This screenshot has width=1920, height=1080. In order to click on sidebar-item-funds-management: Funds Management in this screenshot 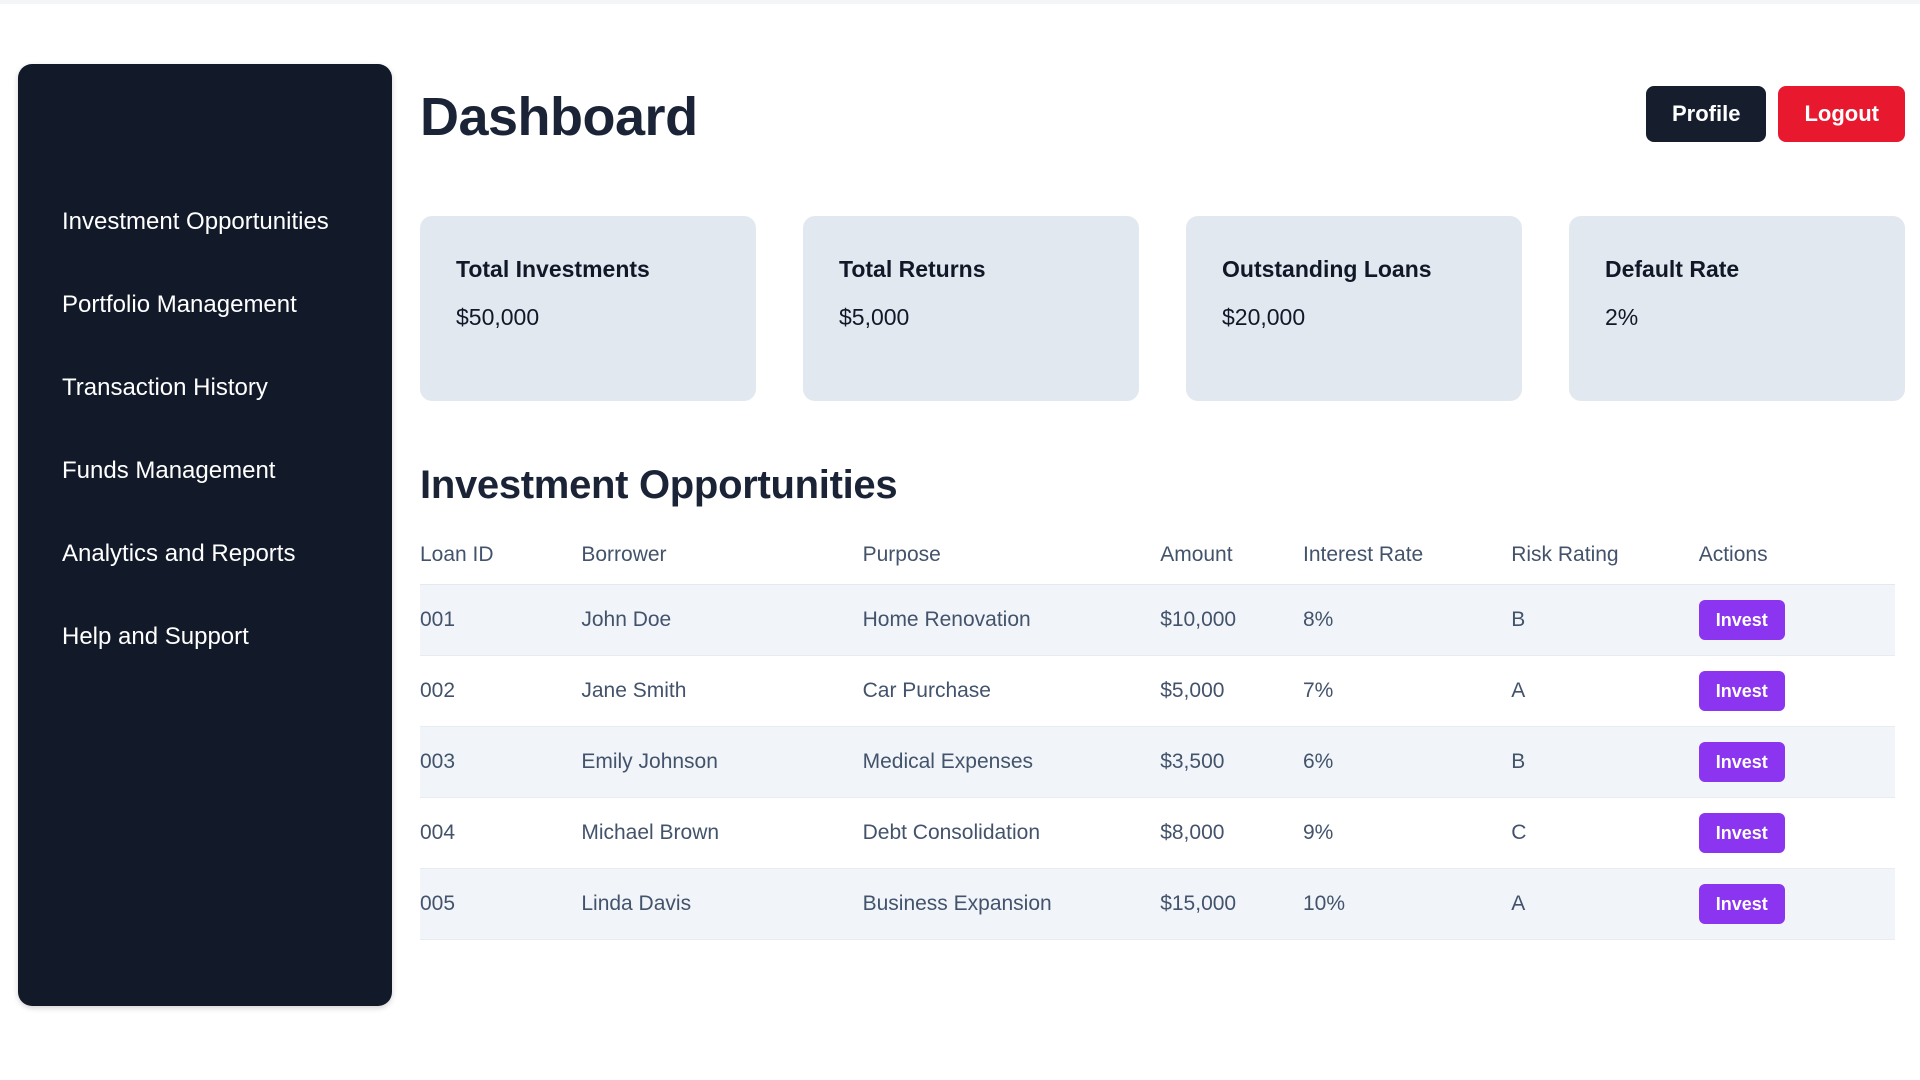, I will do `click(205, 470)`.